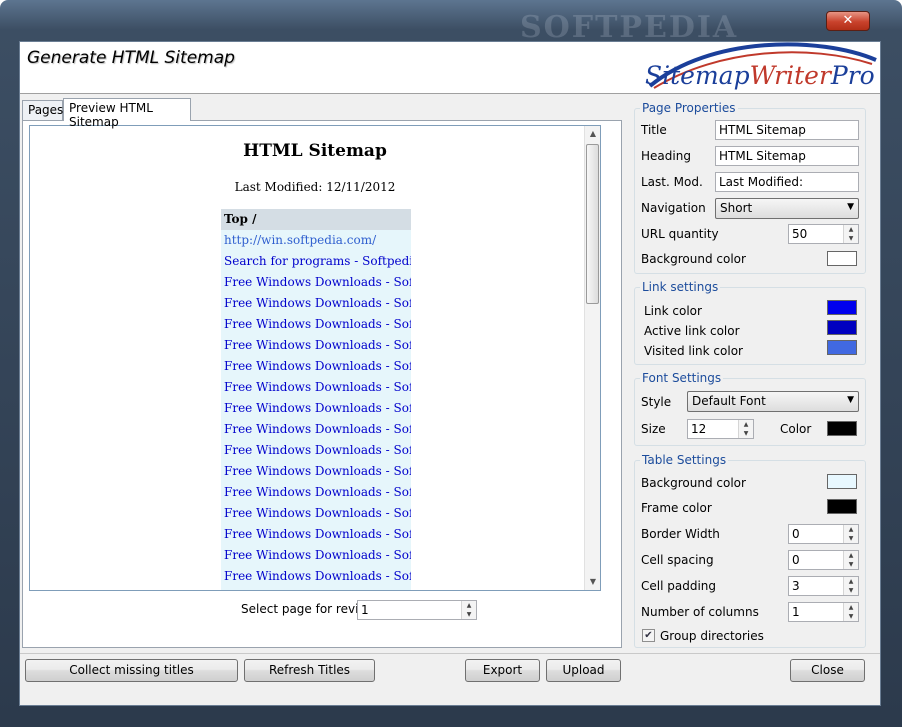 The image size is (902, 727). What do you see at coordinates (680, 234) in the screenshot?
I see `url-quantity-label: URL quantity` at bounding box center [680, 234].